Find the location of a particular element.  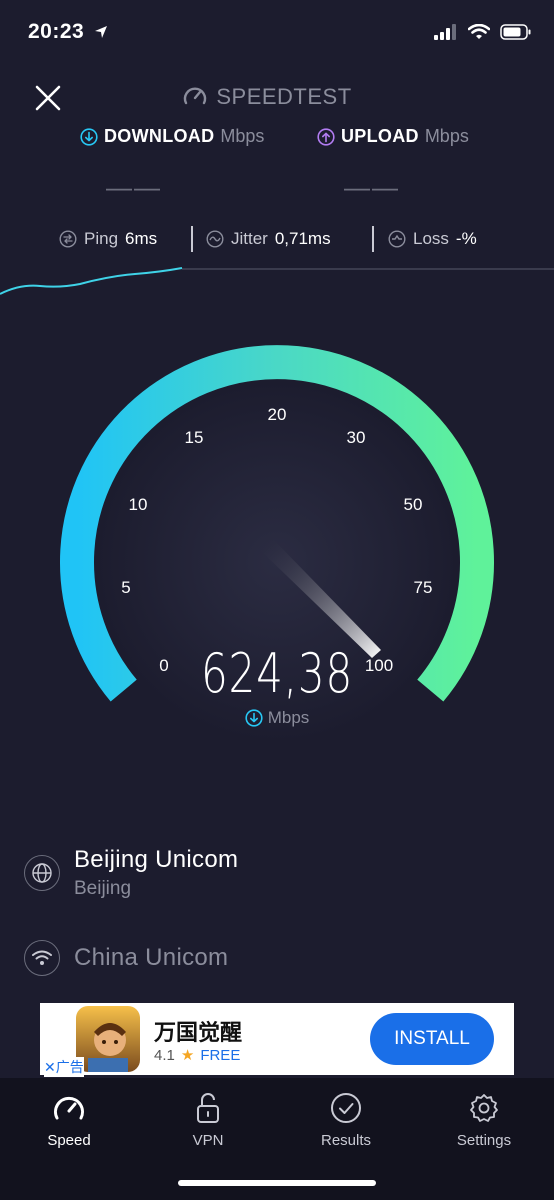

loss-label: Loss is located at coordinates (431, 238).